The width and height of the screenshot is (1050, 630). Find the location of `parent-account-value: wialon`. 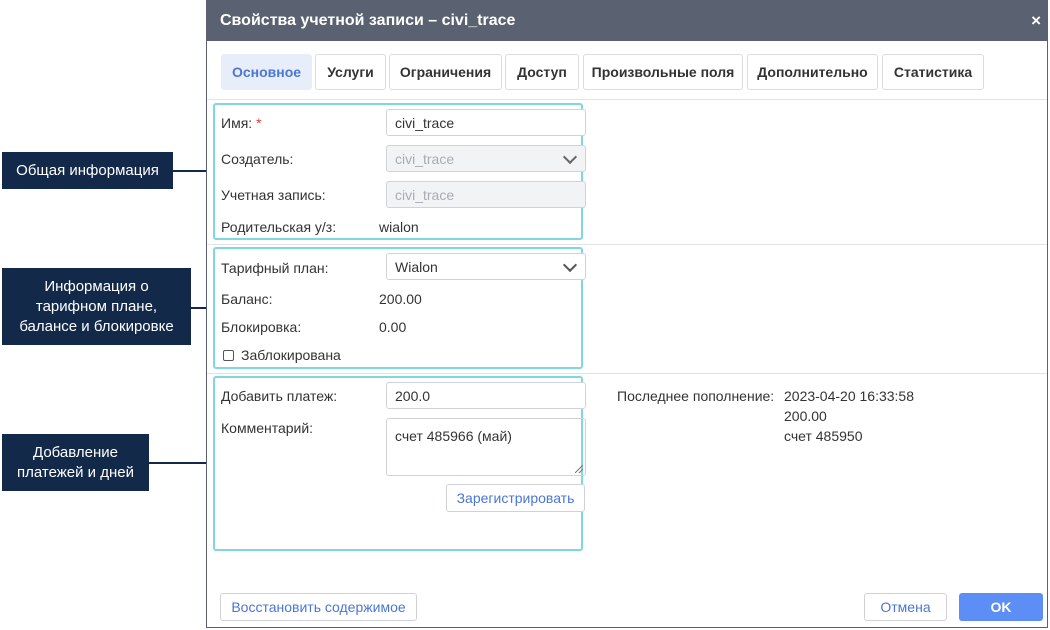

parent-account-value: wialon is located at coordinates (399, 227).